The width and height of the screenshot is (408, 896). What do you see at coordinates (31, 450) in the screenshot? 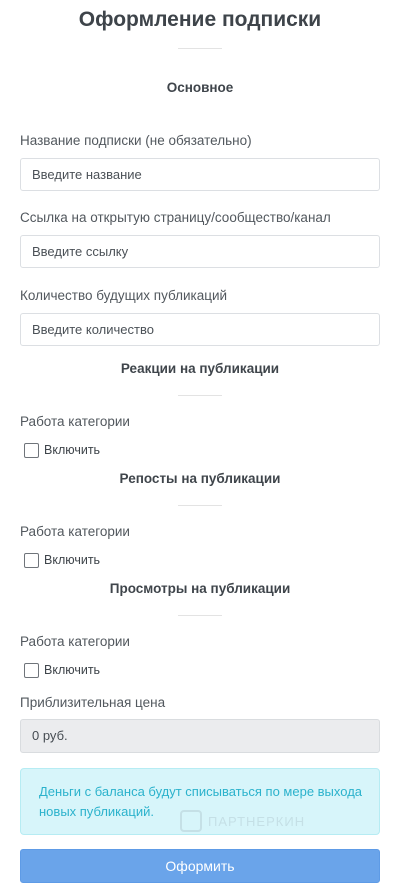
I see `reactions-enable-checkbox` at bounding box center [31, 450].